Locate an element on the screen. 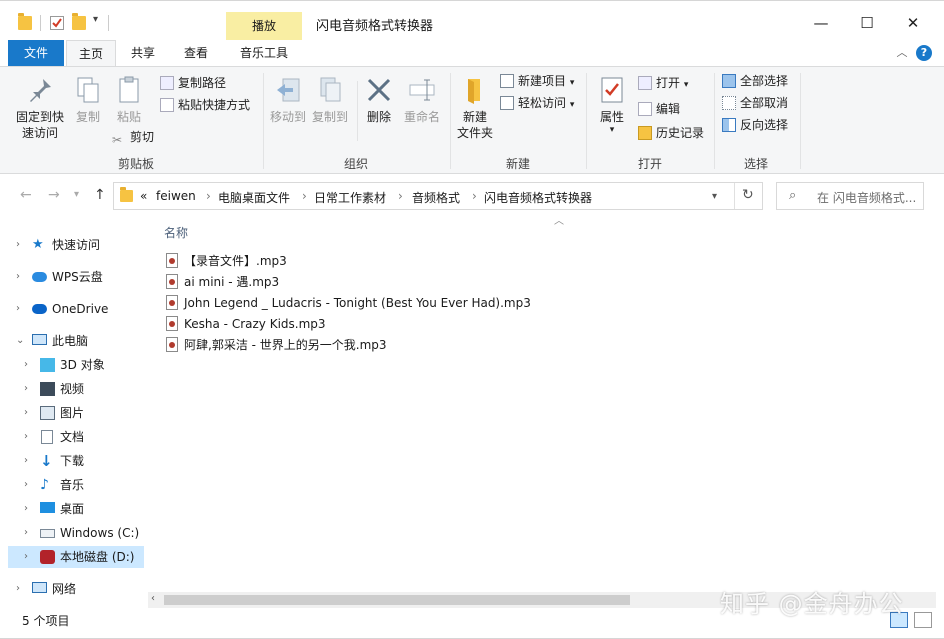  tab-music-tools: 音乐工具 is located at coordinates (264, 53).